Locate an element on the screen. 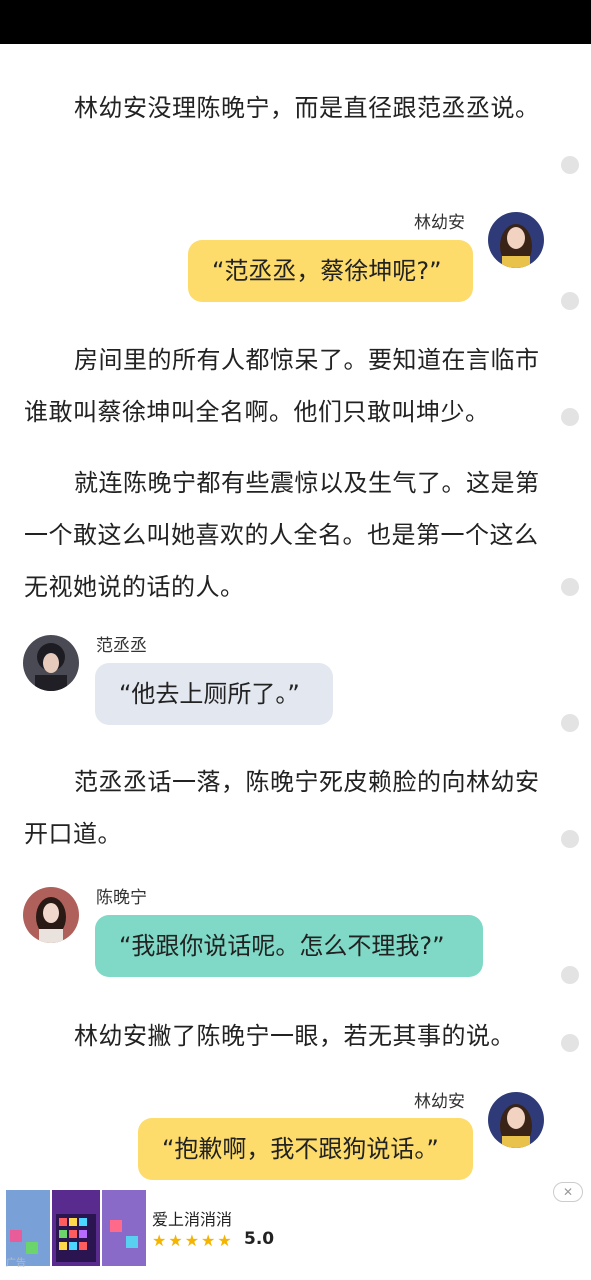 This screenshot has width=591, height=1280. ad-banner: 广告 爱上消消消 ★★★★★ 5.0 ✕ is located at coordinates (295, 1231).